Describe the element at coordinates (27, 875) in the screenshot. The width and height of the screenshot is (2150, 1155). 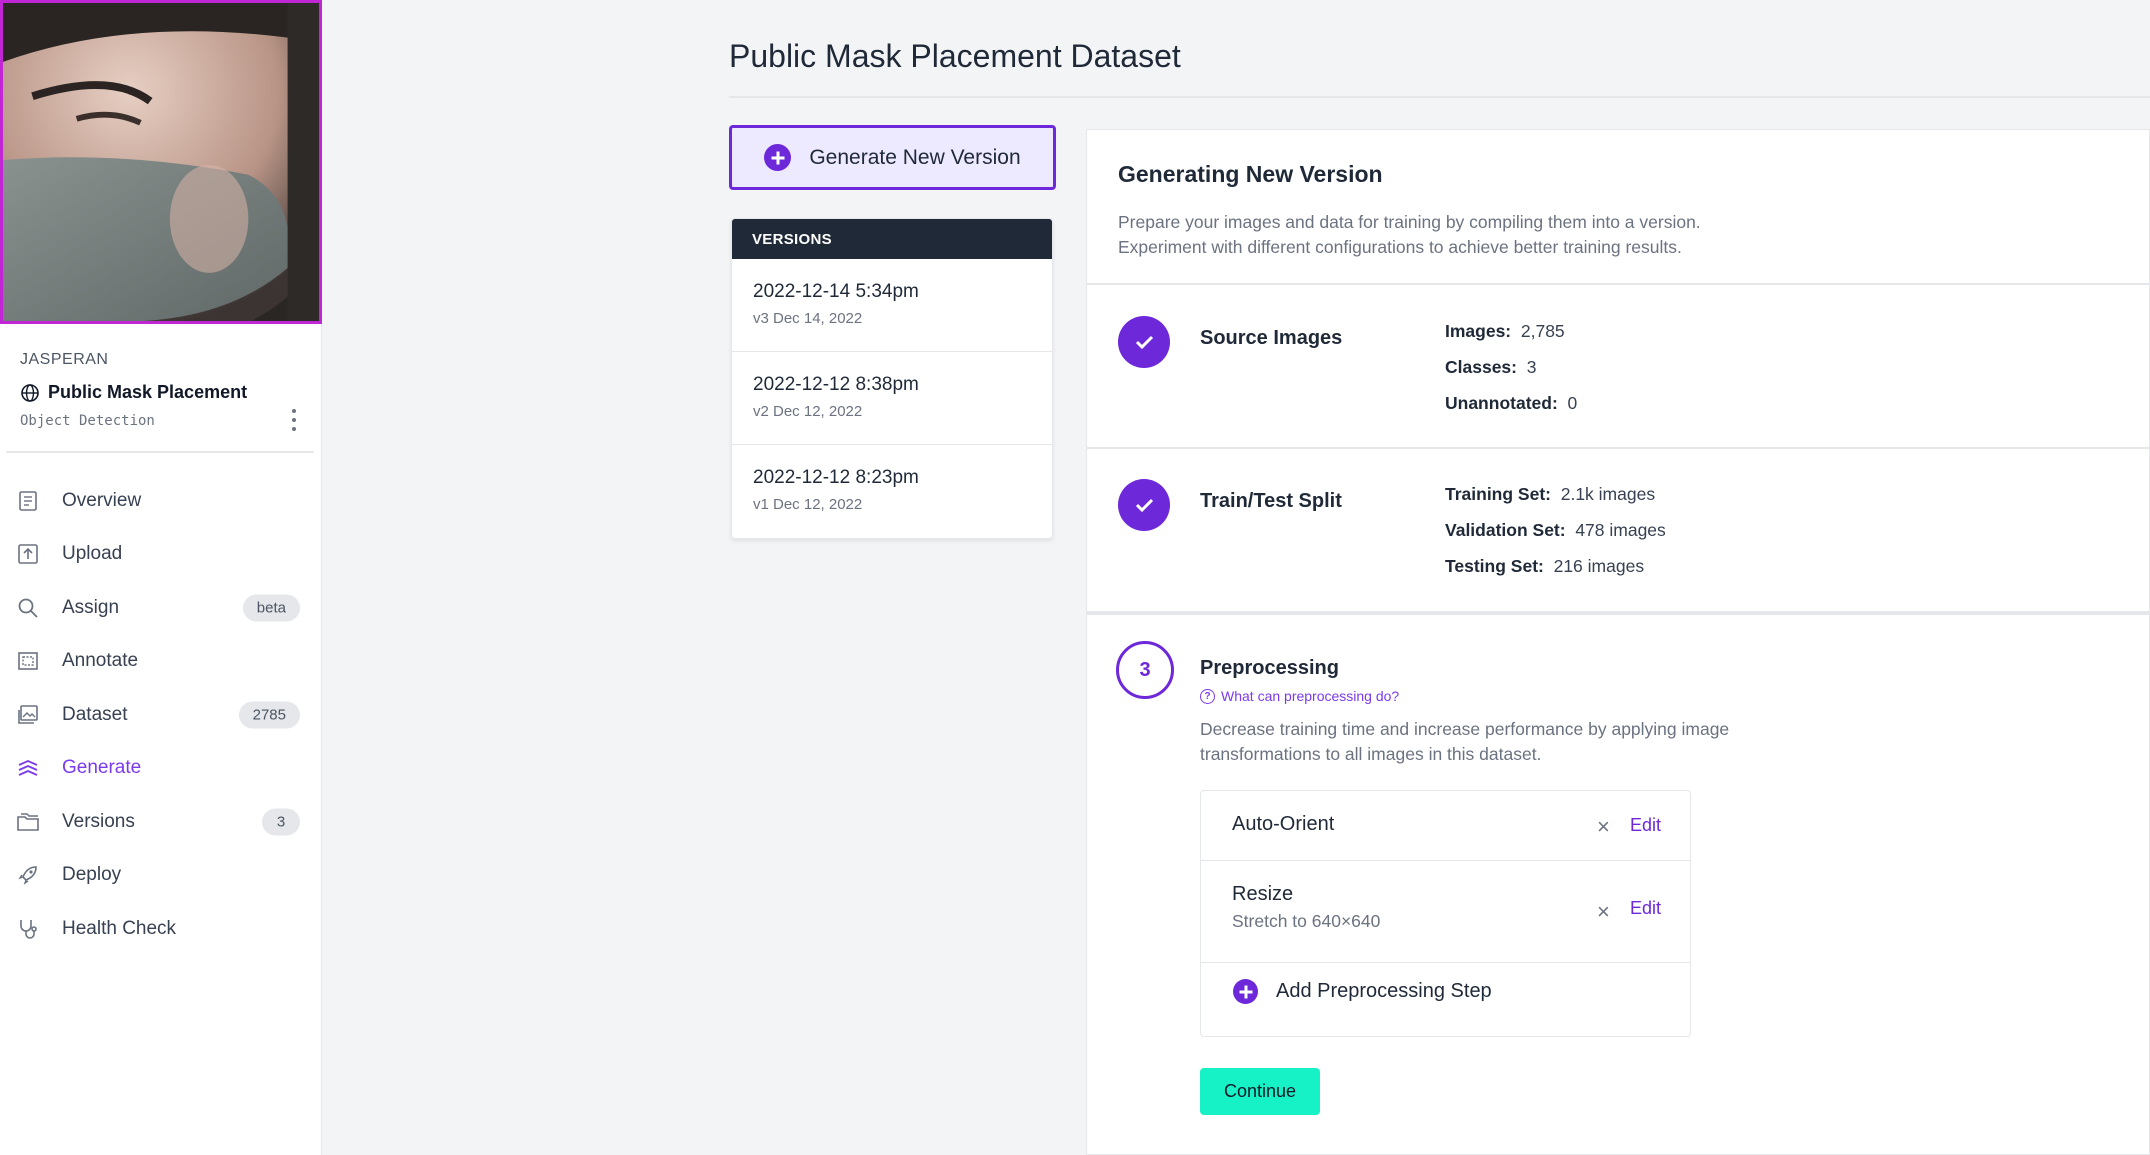
I see `rocket-icon` at that location.